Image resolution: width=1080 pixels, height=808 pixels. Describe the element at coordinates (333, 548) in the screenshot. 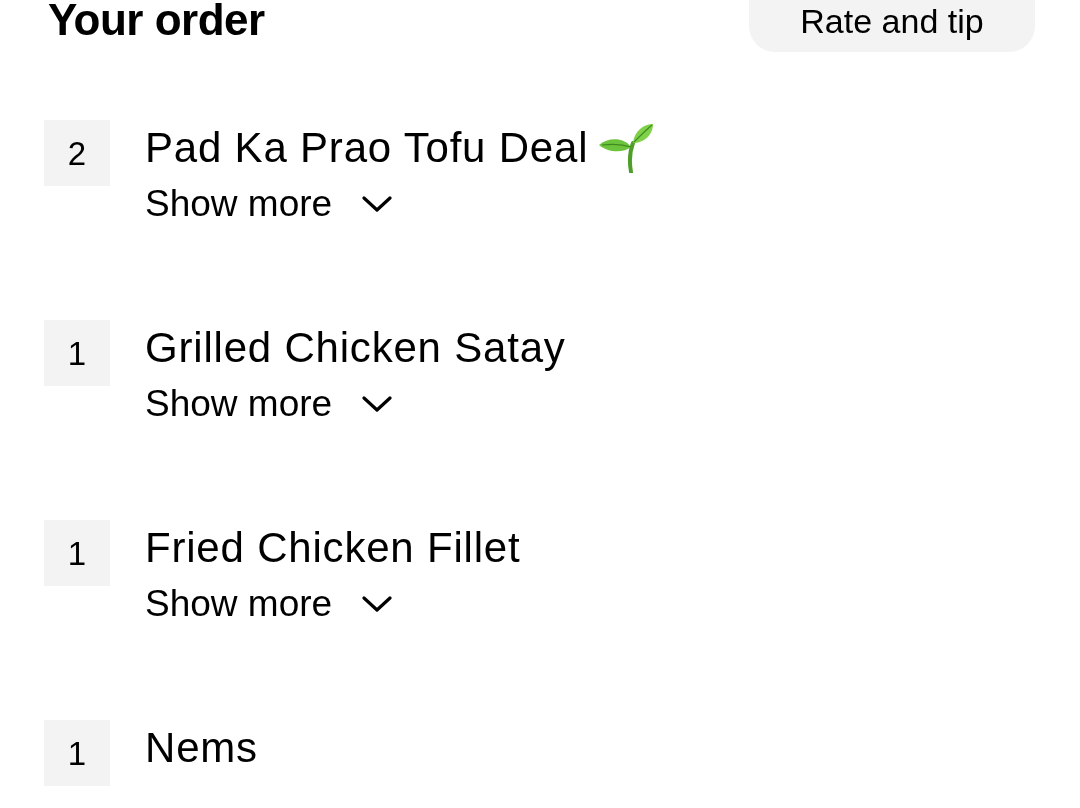

I see `item-name: Fried Chicken Fillet` at that location.